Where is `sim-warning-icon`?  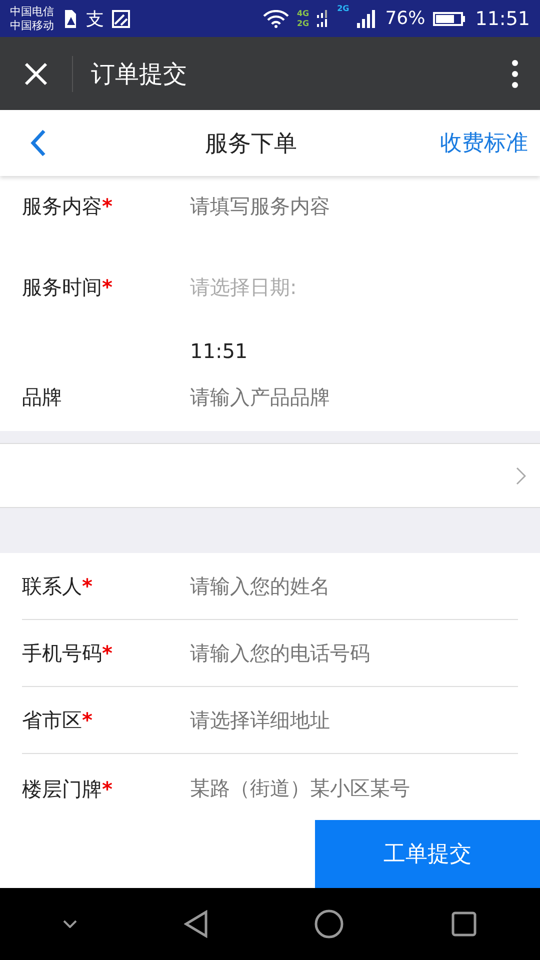 sim-warning-icon is located at coordinates (70, 18).